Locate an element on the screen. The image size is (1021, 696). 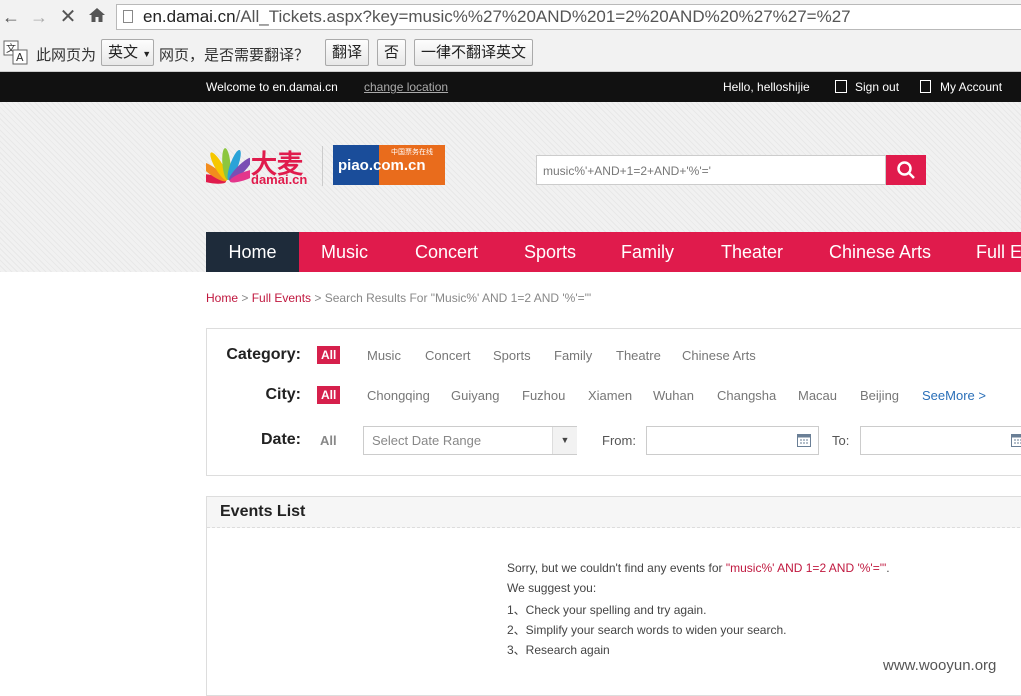
my-account-link: My Account is located at coordinates (971, 87).